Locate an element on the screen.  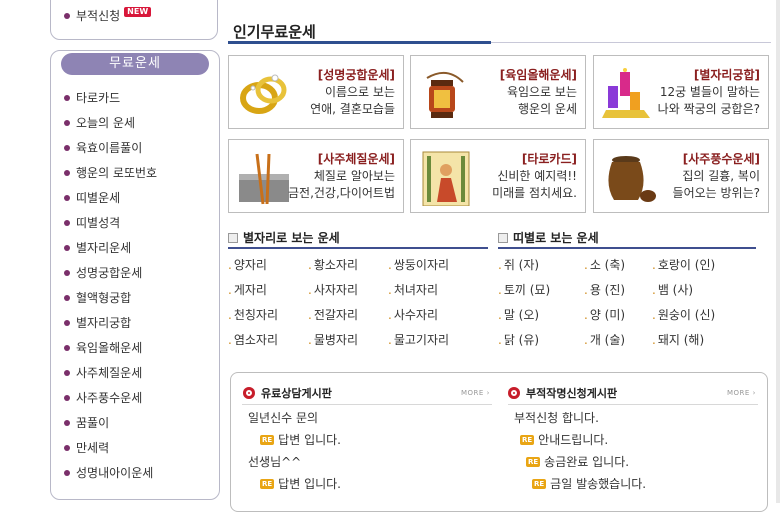
sidebar-item: 혈액형궁합 is located at coordinates (97, 297).